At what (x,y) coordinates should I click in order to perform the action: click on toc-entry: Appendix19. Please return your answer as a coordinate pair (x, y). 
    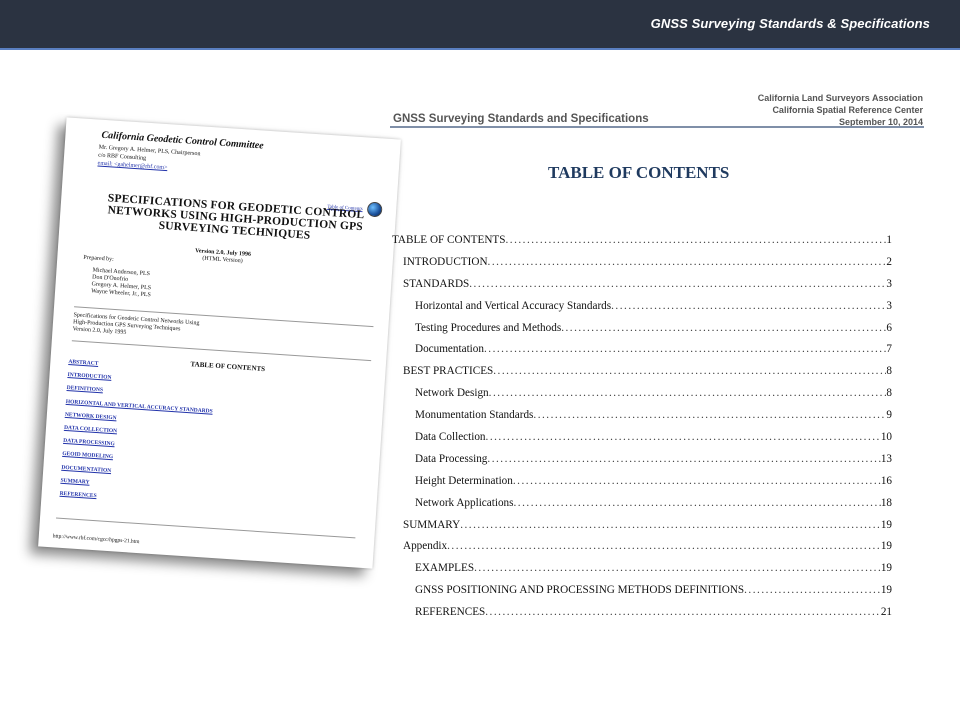
    Looking at the image, I should click on (642, 551).